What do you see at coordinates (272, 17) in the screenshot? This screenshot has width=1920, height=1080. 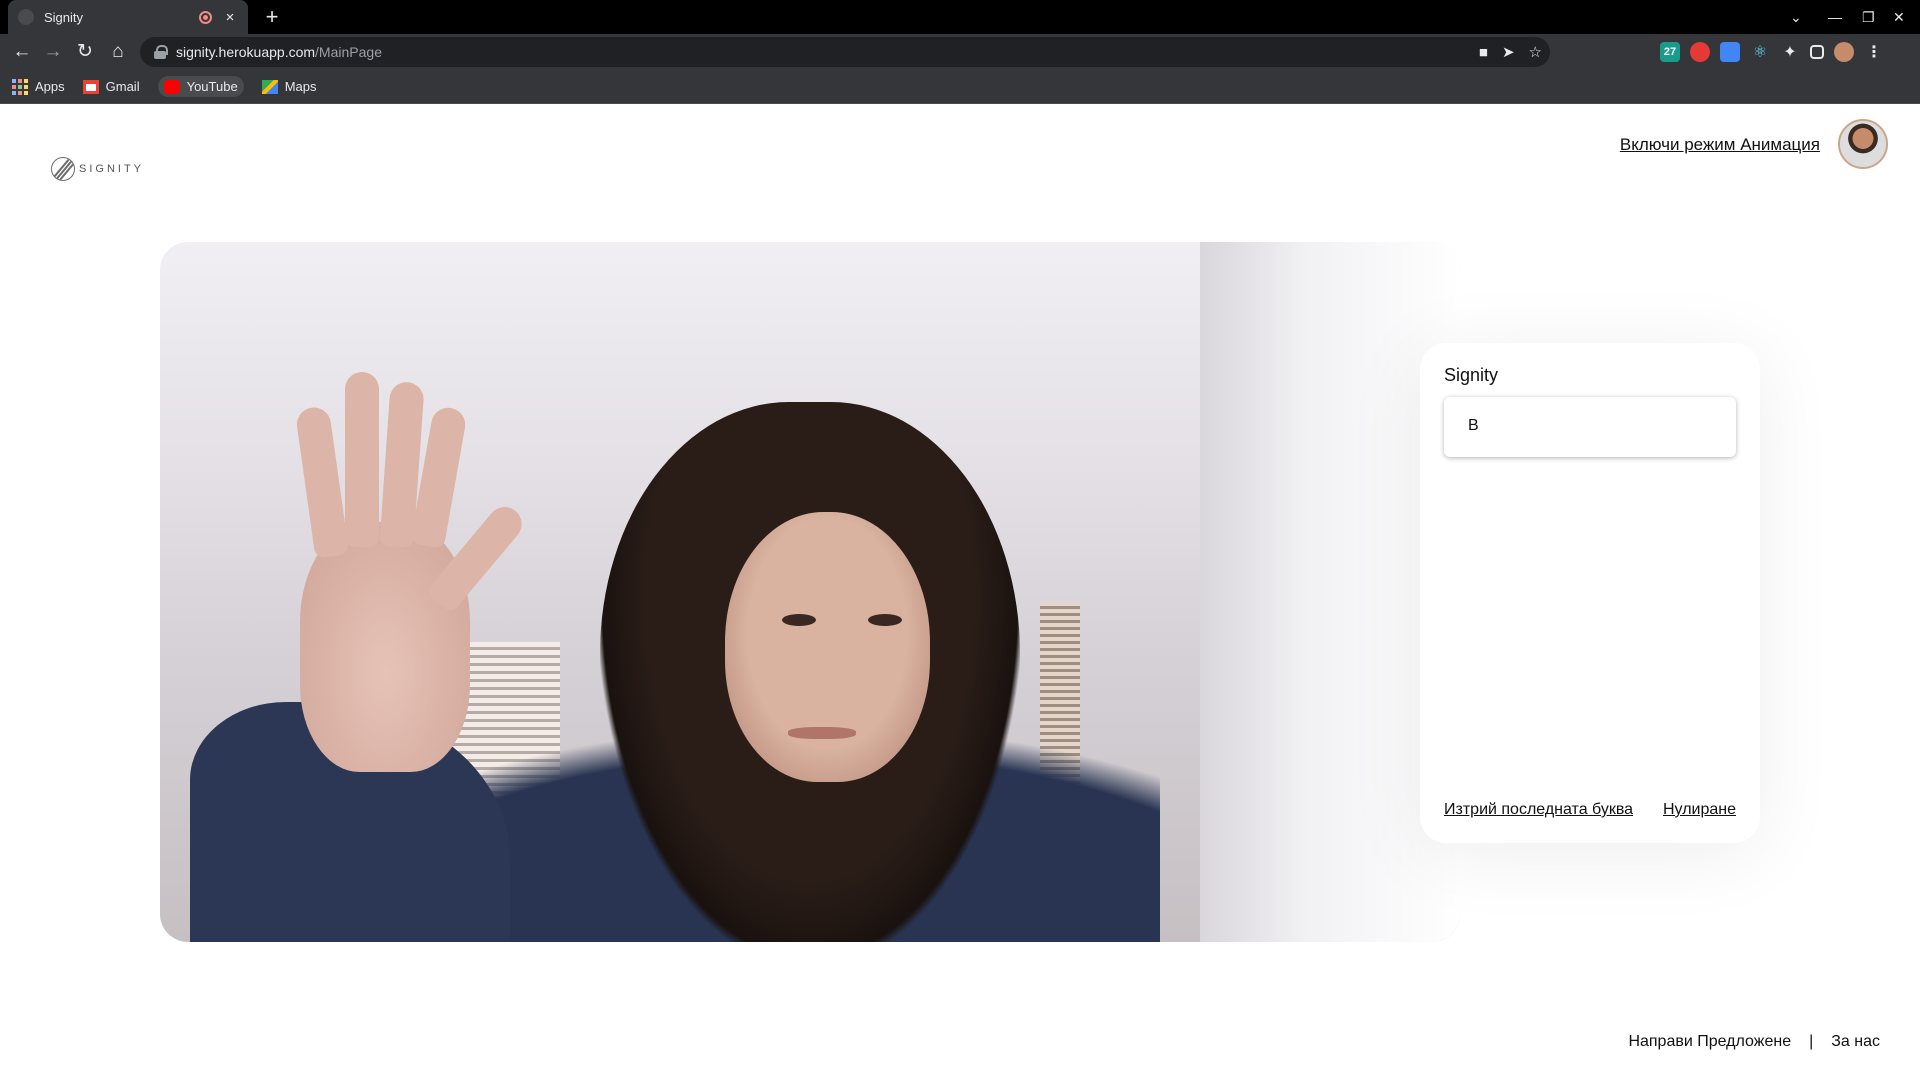 I see `new-tab-button: +` at bounding box center [272, 17].